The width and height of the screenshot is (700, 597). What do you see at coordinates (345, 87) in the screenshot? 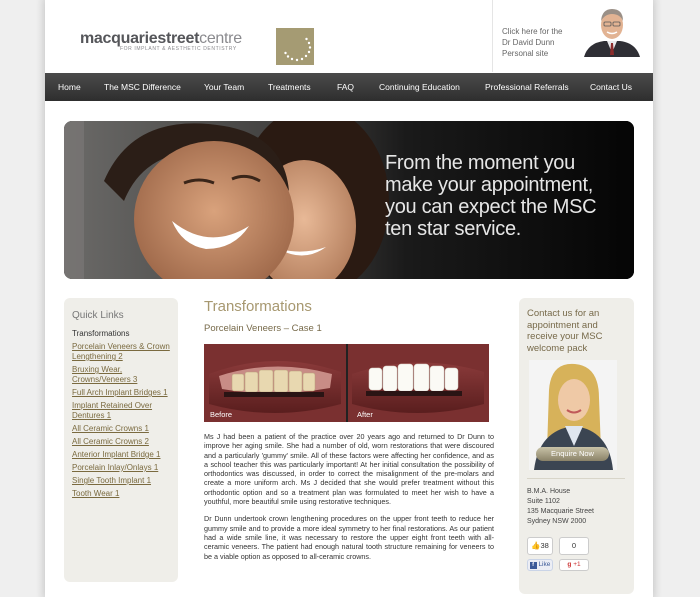
I see `nav-faq: FAQ` at bounding box center [345, 87].